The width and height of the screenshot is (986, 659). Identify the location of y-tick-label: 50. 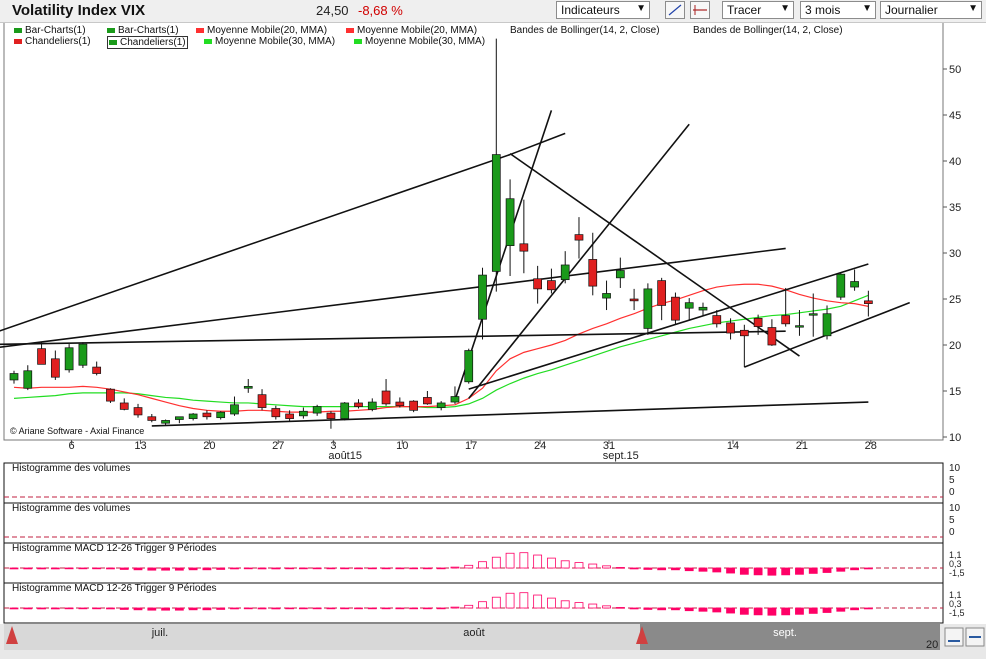
(955, 70).